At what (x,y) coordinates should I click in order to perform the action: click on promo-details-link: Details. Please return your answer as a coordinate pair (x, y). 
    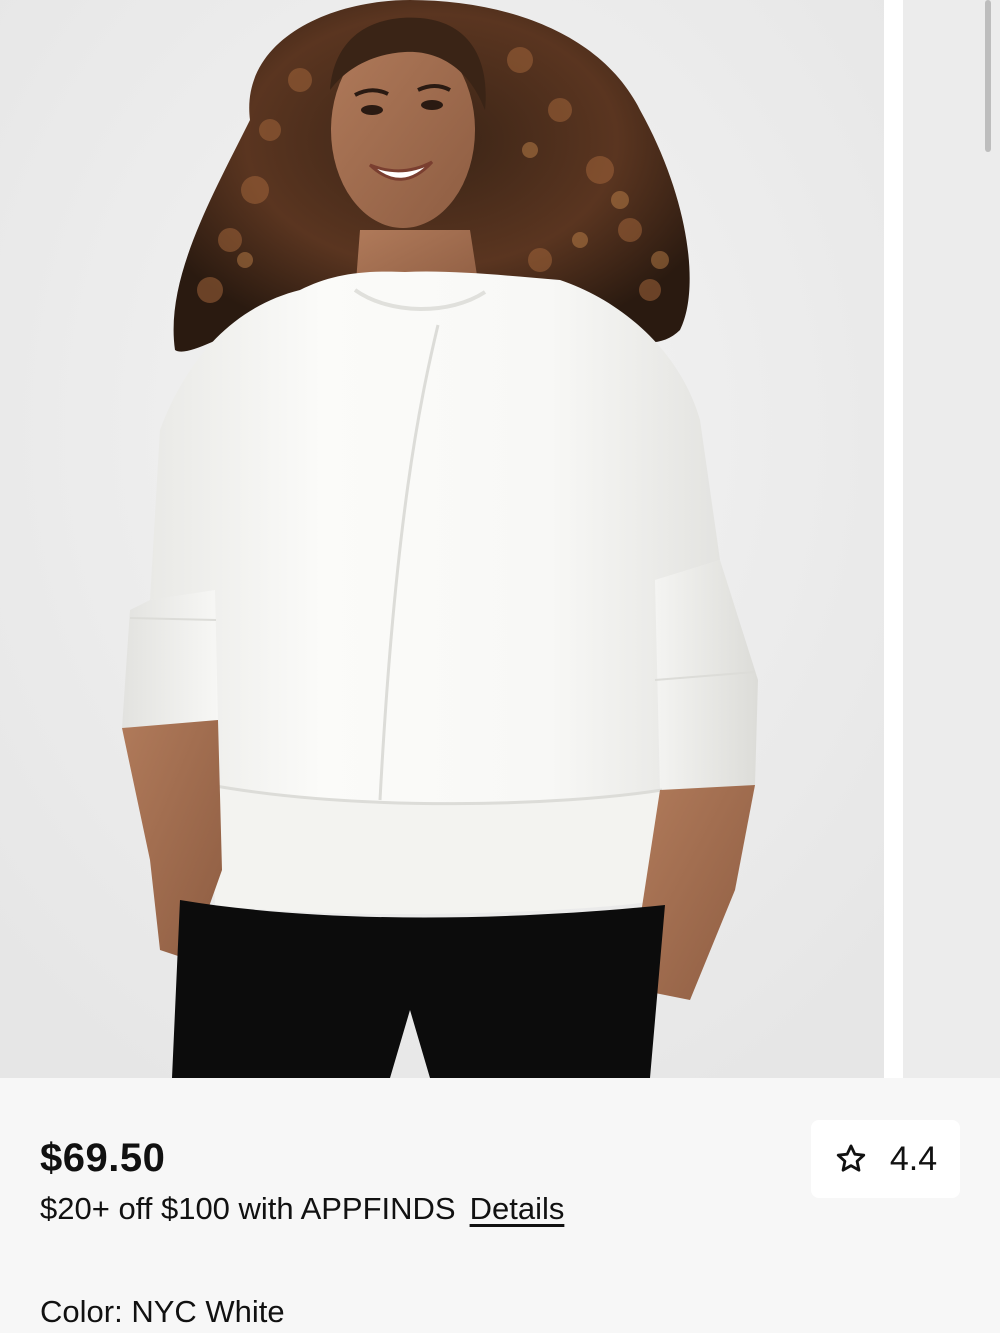
    Looking at the image, I should click on (517, 1208).